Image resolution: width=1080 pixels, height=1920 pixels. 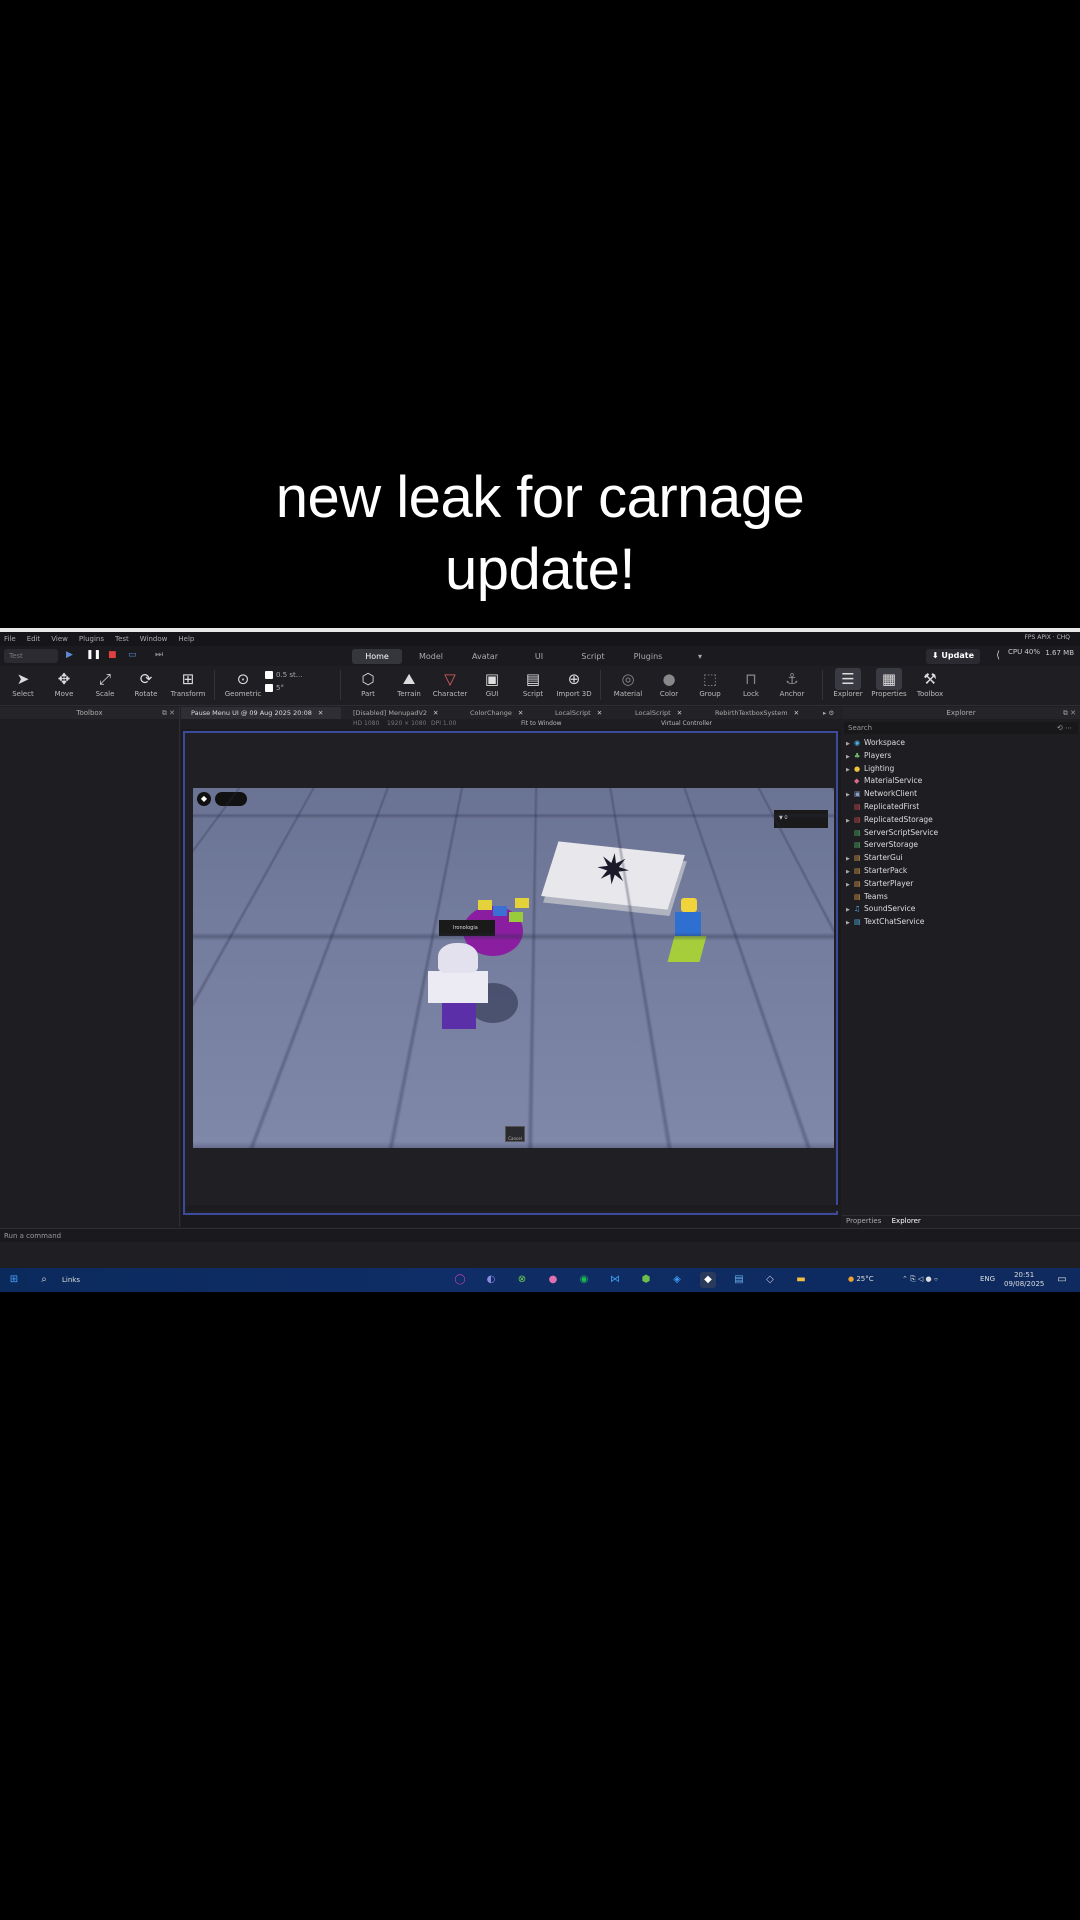 I want to click on rotate-snap: 5°, so click(x=283, y=688).